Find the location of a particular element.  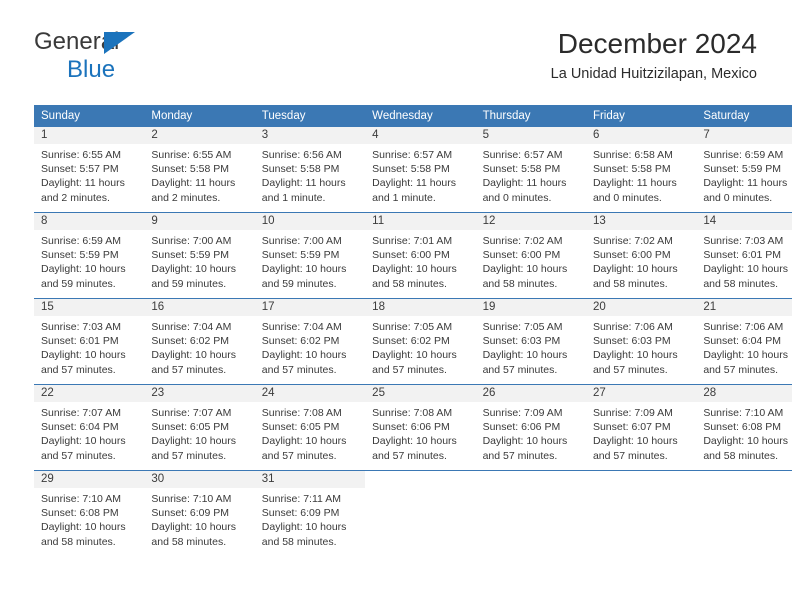

sunrise-text: Sunrise: 6:57 AM is located at coordinates (412, 155).